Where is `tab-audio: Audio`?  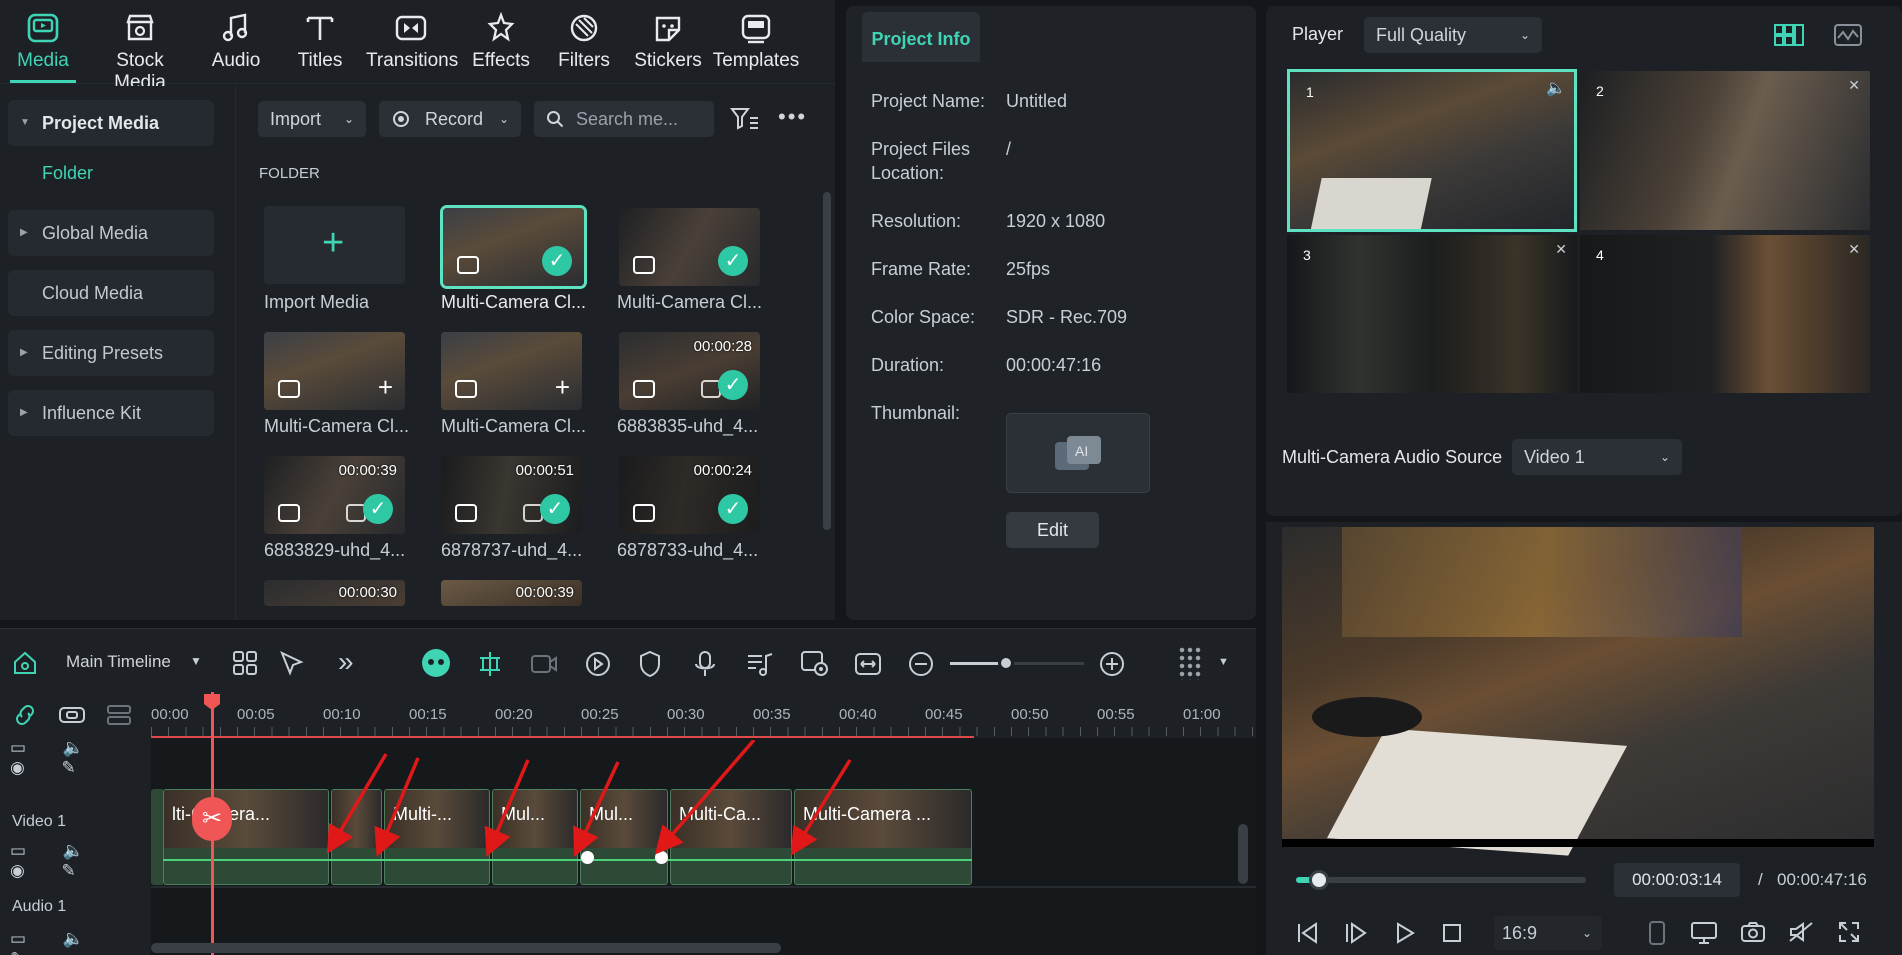 tab-audio: Audio is located at coordinates (236, 46).